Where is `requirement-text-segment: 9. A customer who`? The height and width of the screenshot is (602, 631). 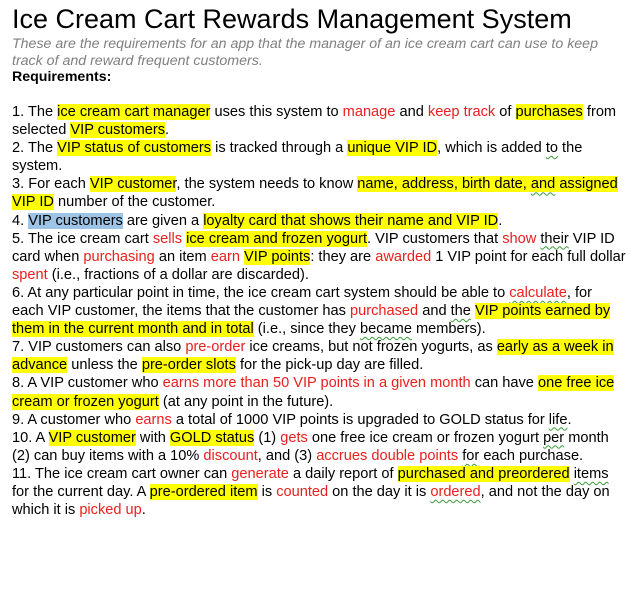 requirement-text-segment: 9. A customer who is located at coordinates (74, 419).